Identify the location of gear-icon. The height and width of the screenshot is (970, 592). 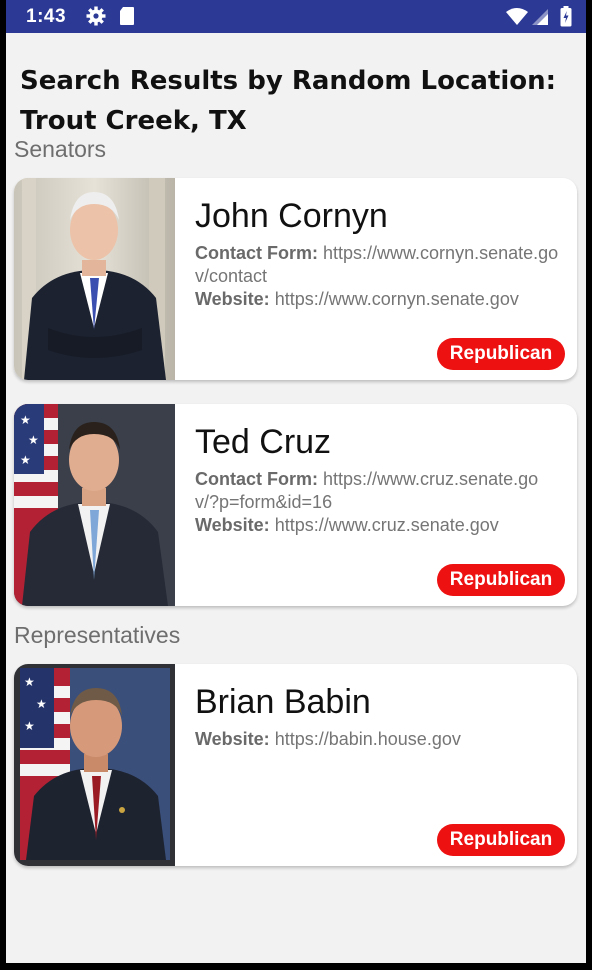
(96, 18).